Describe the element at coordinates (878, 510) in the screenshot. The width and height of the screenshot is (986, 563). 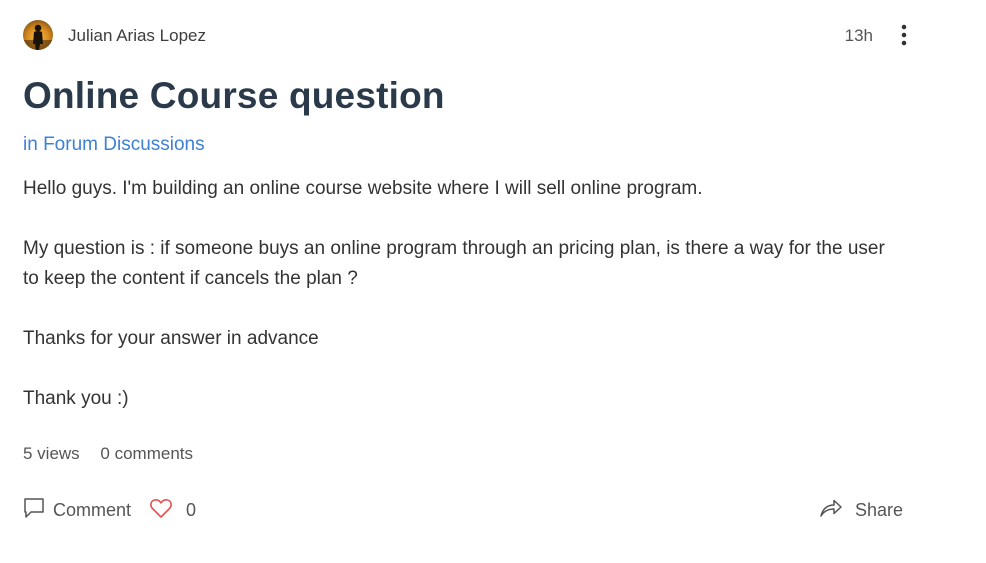
I see `share-label: Share` at that location.